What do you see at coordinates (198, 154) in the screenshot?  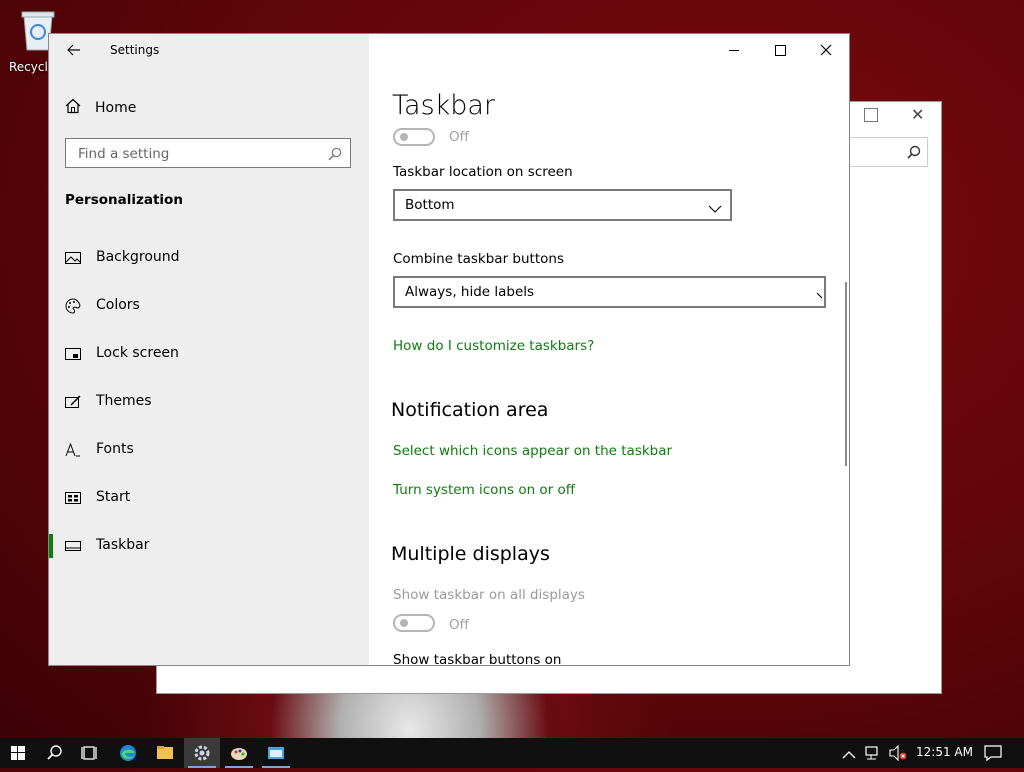 I see `find-setting-input` at bounding box center [198, 154].